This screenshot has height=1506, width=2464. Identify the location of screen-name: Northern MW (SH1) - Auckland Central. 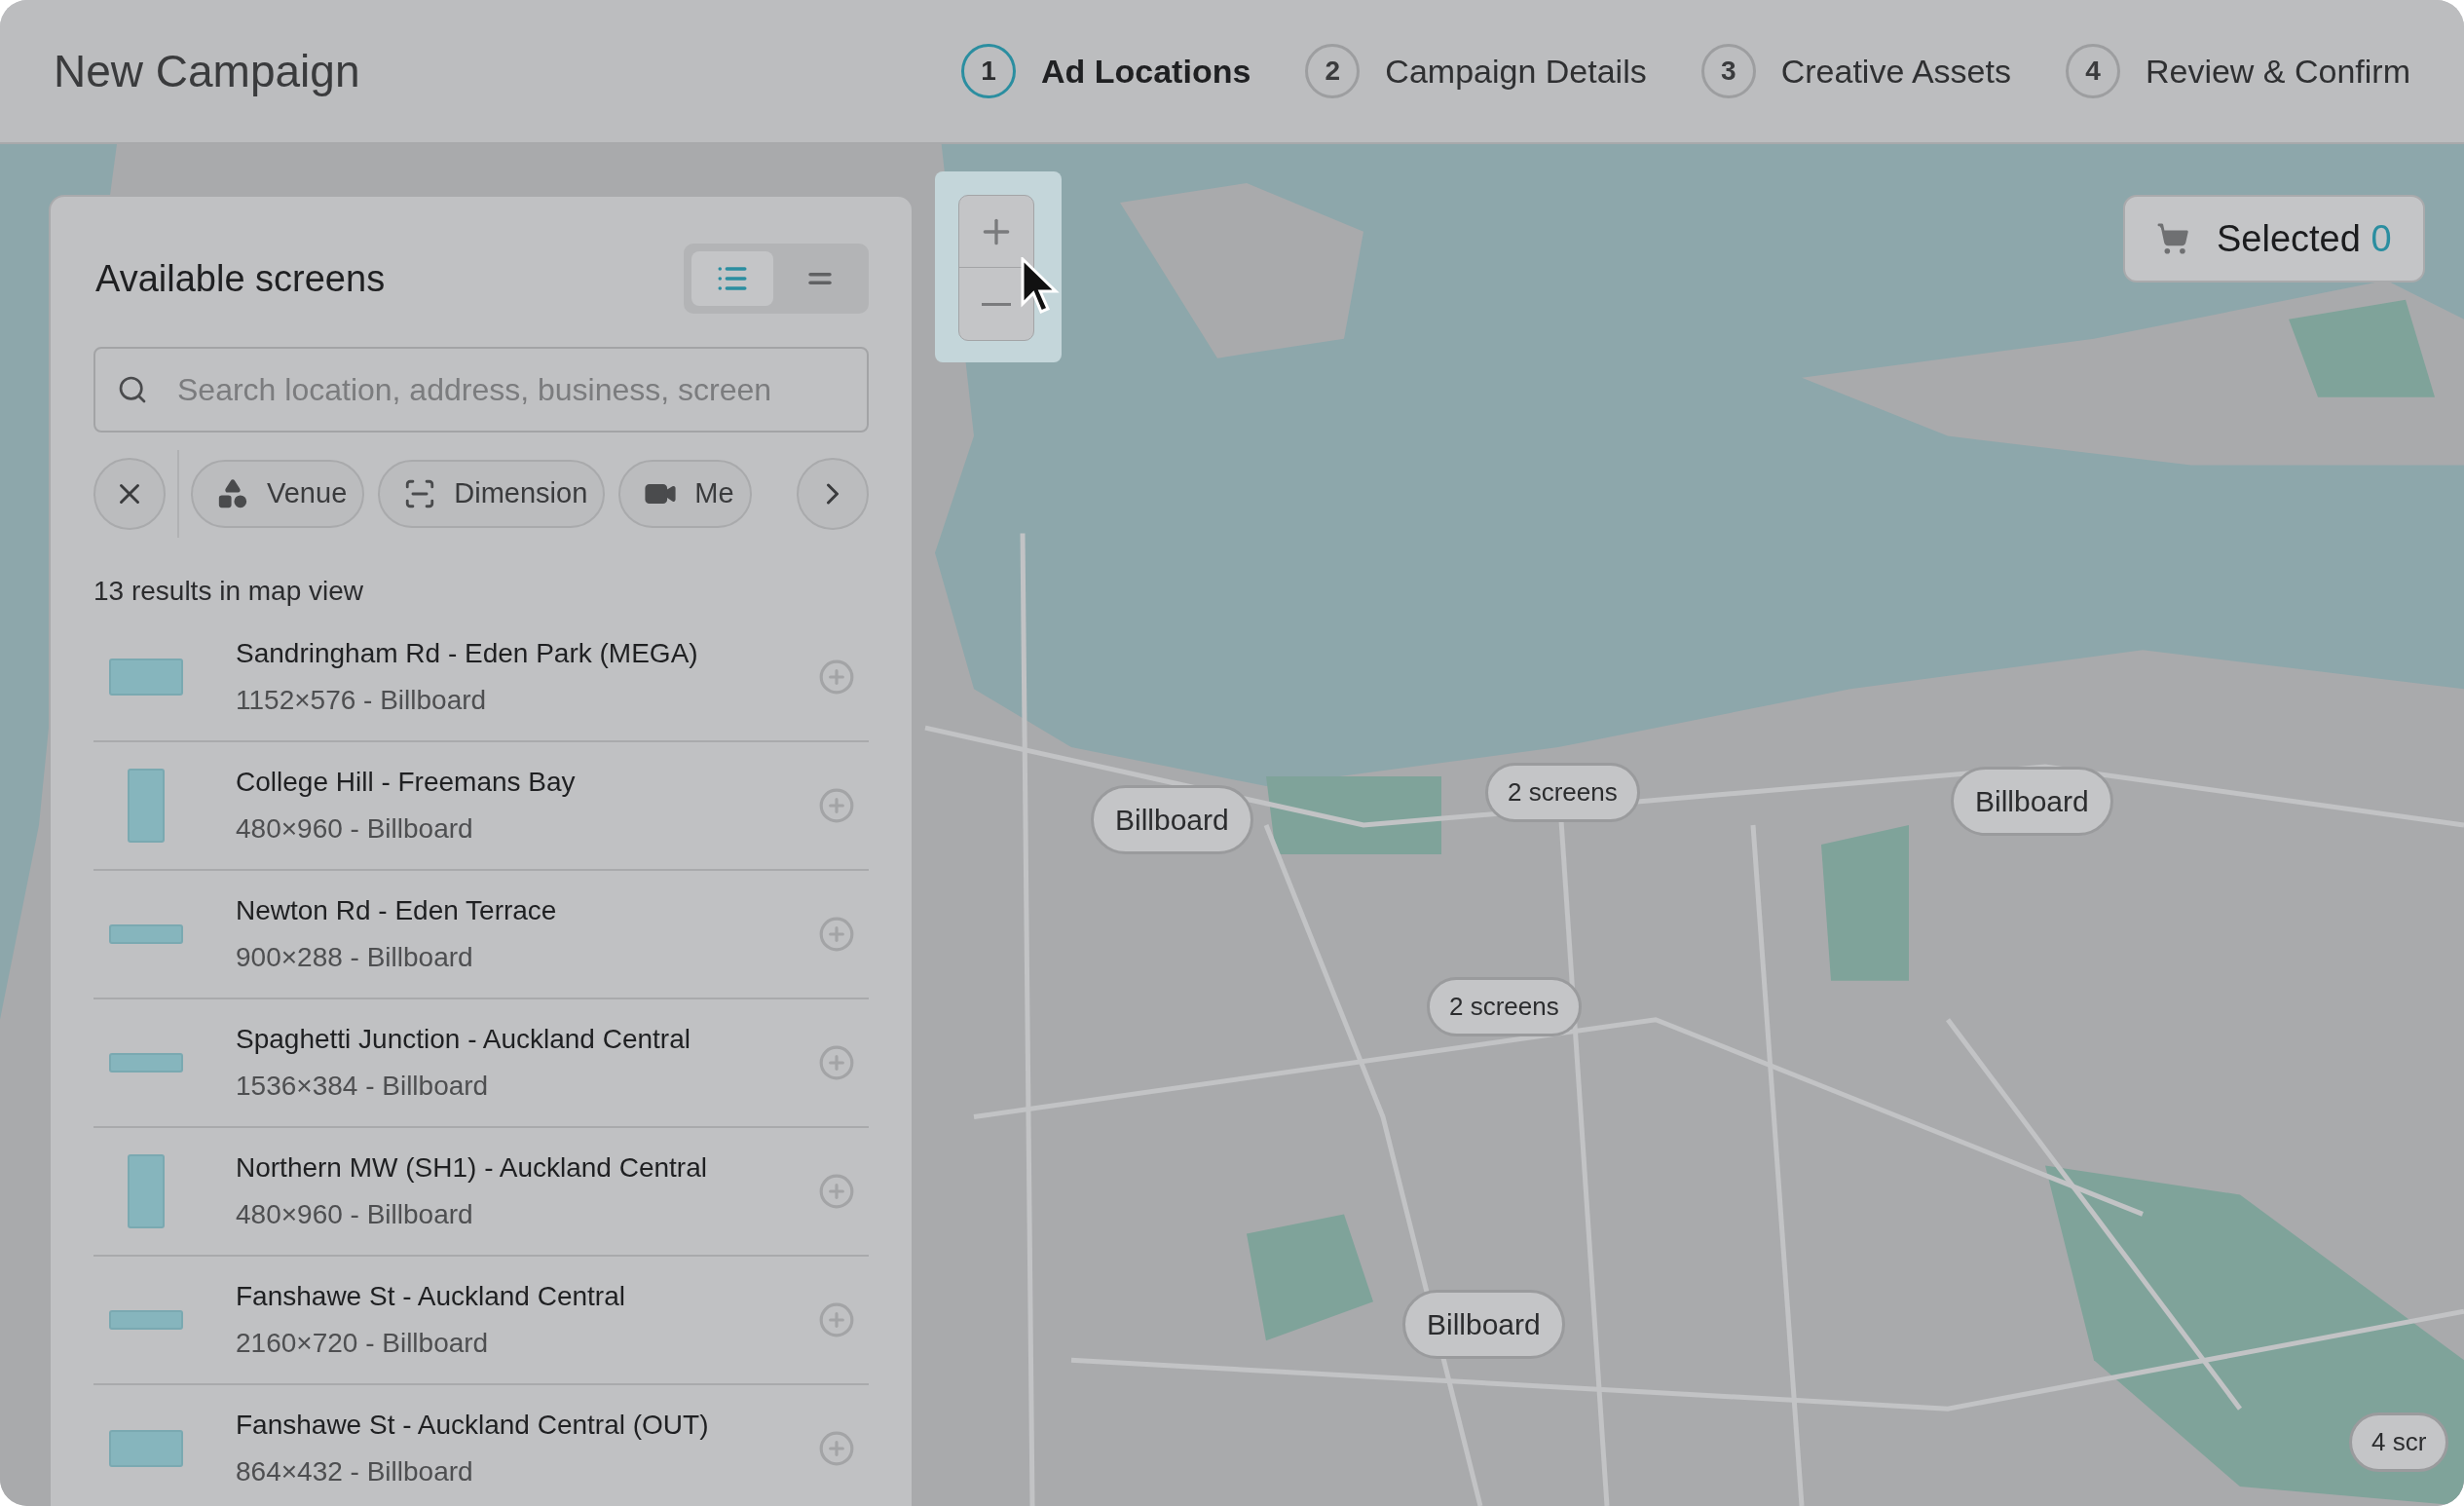
(472, 1168).